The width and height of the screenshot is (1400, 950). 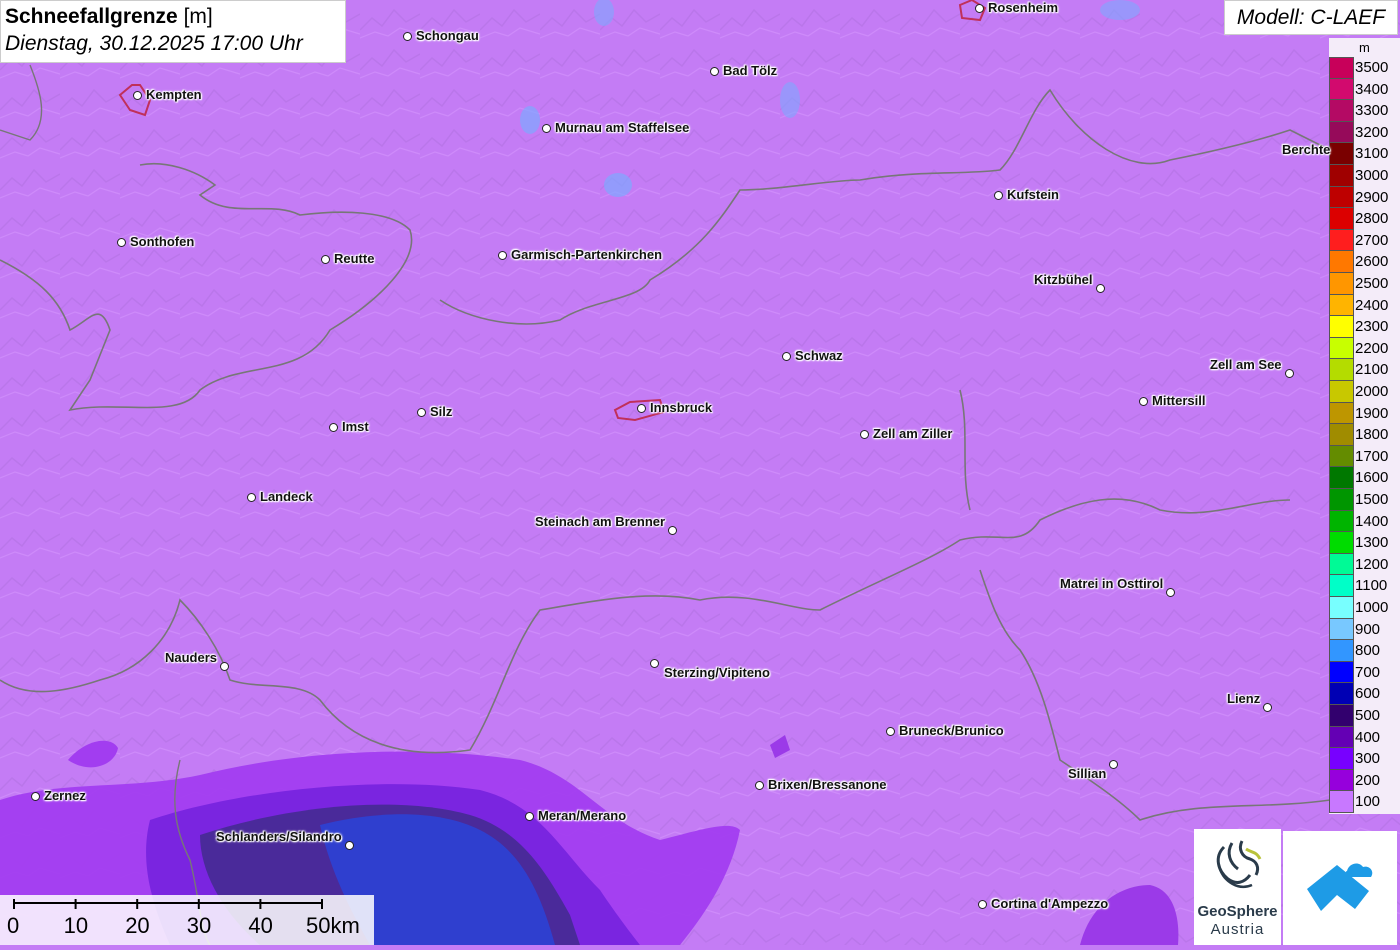 I want to click on legend-entry: 800, so click(x=1364, y=651).